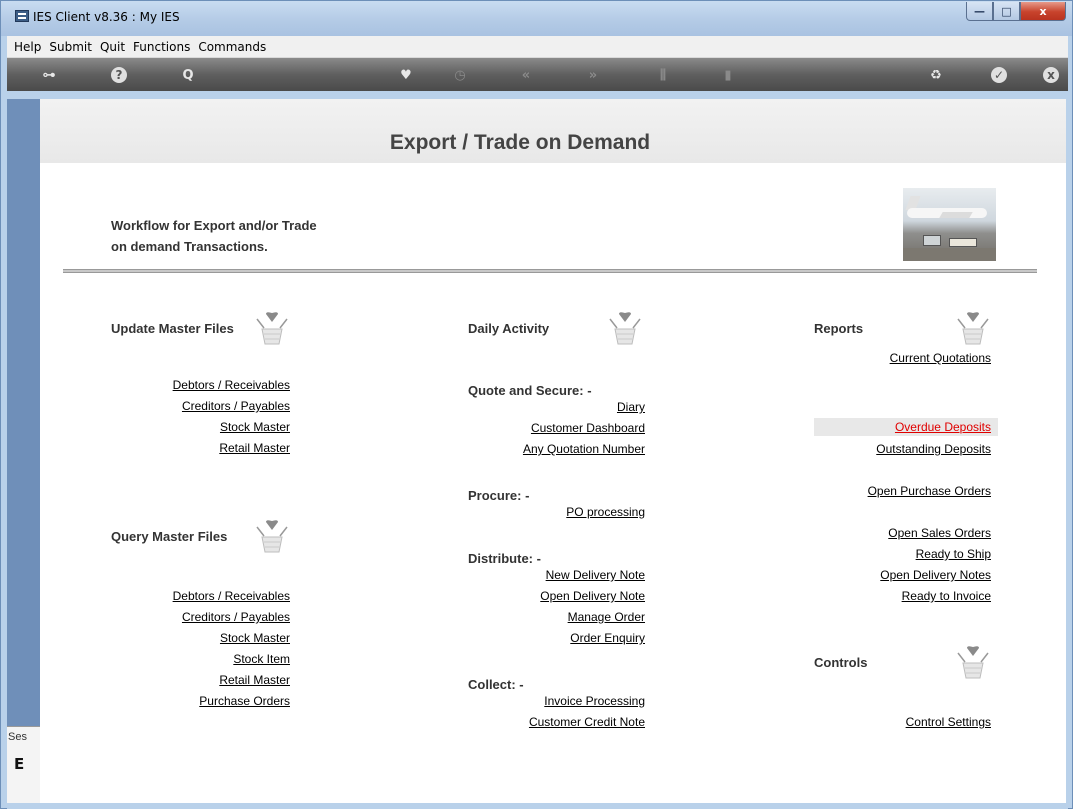 The height and width of the screenshot is (809, 1073). I want to click on close-icon: x, so click(1051, 75).